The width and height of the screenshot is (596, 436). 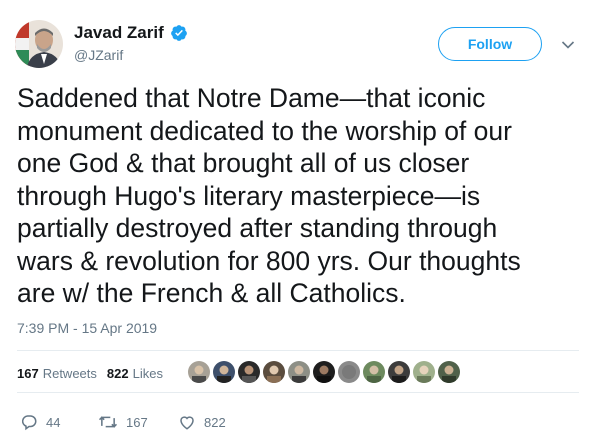 I want to click on like-button: 822, so click(x=202, y=422).